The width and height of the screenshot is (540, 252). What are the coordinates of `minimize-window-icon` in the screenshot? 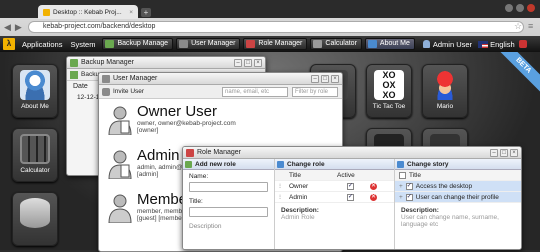 It's located at (509, 8).